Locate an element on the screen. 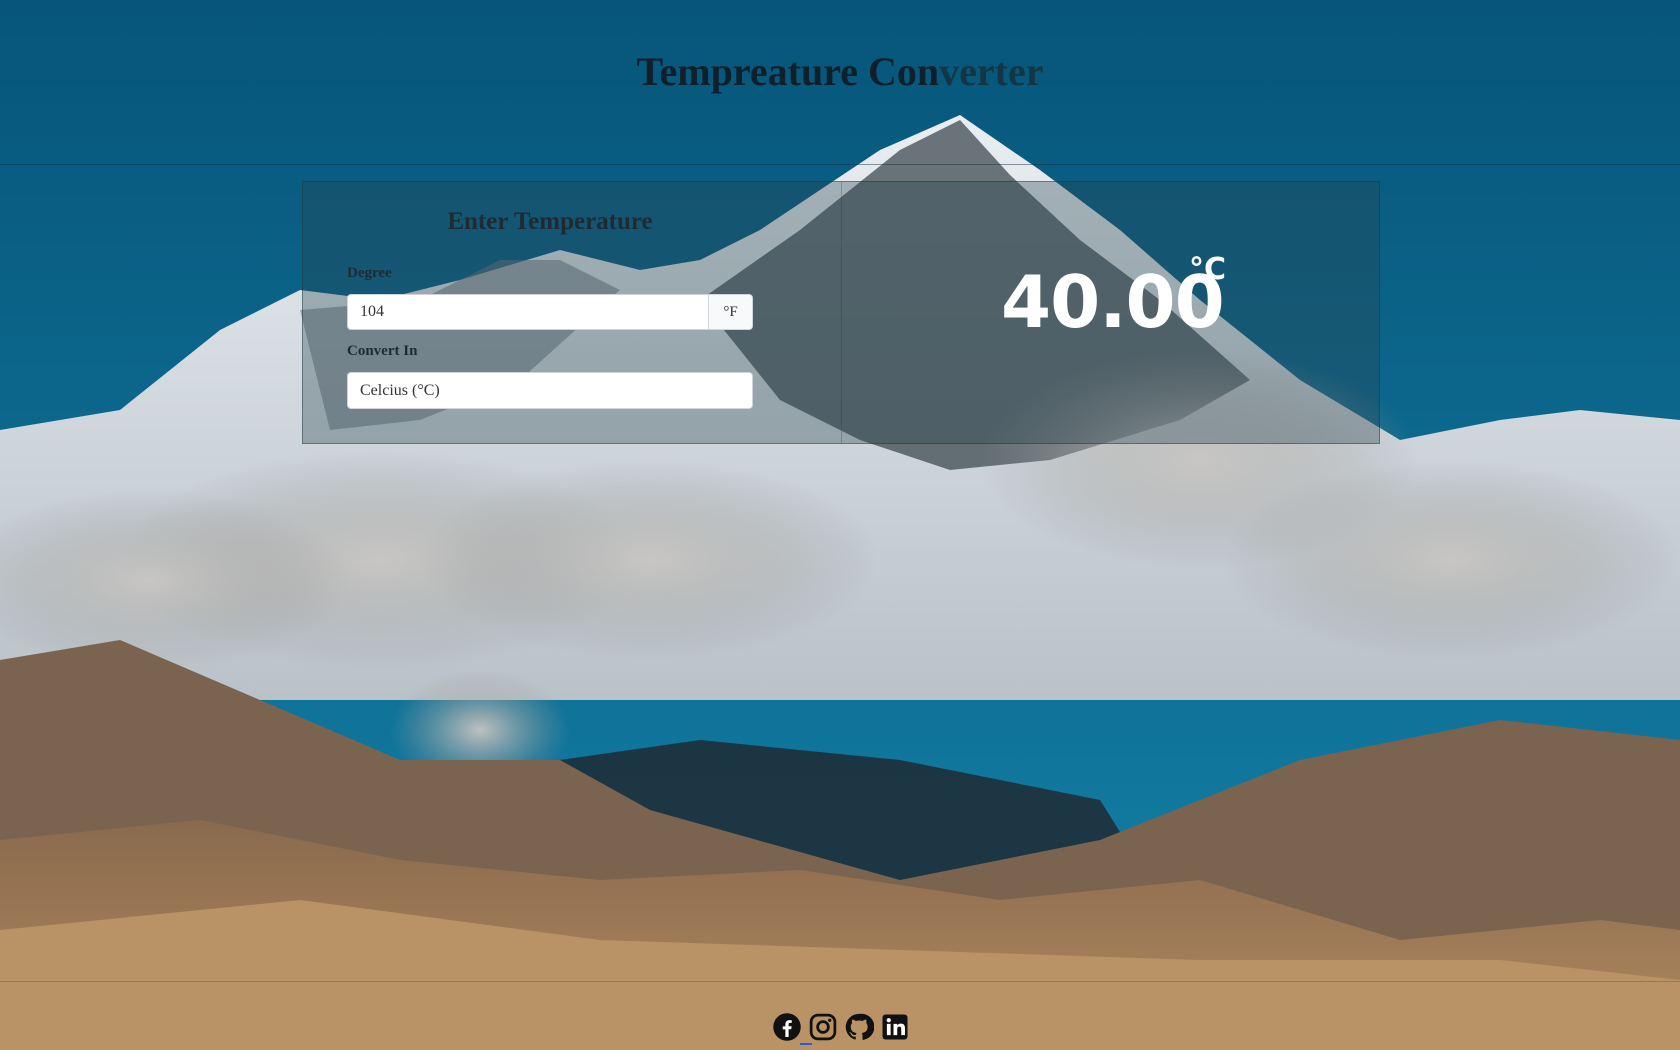  degree-unit-addon: °F is located at coordinates (730, 312).